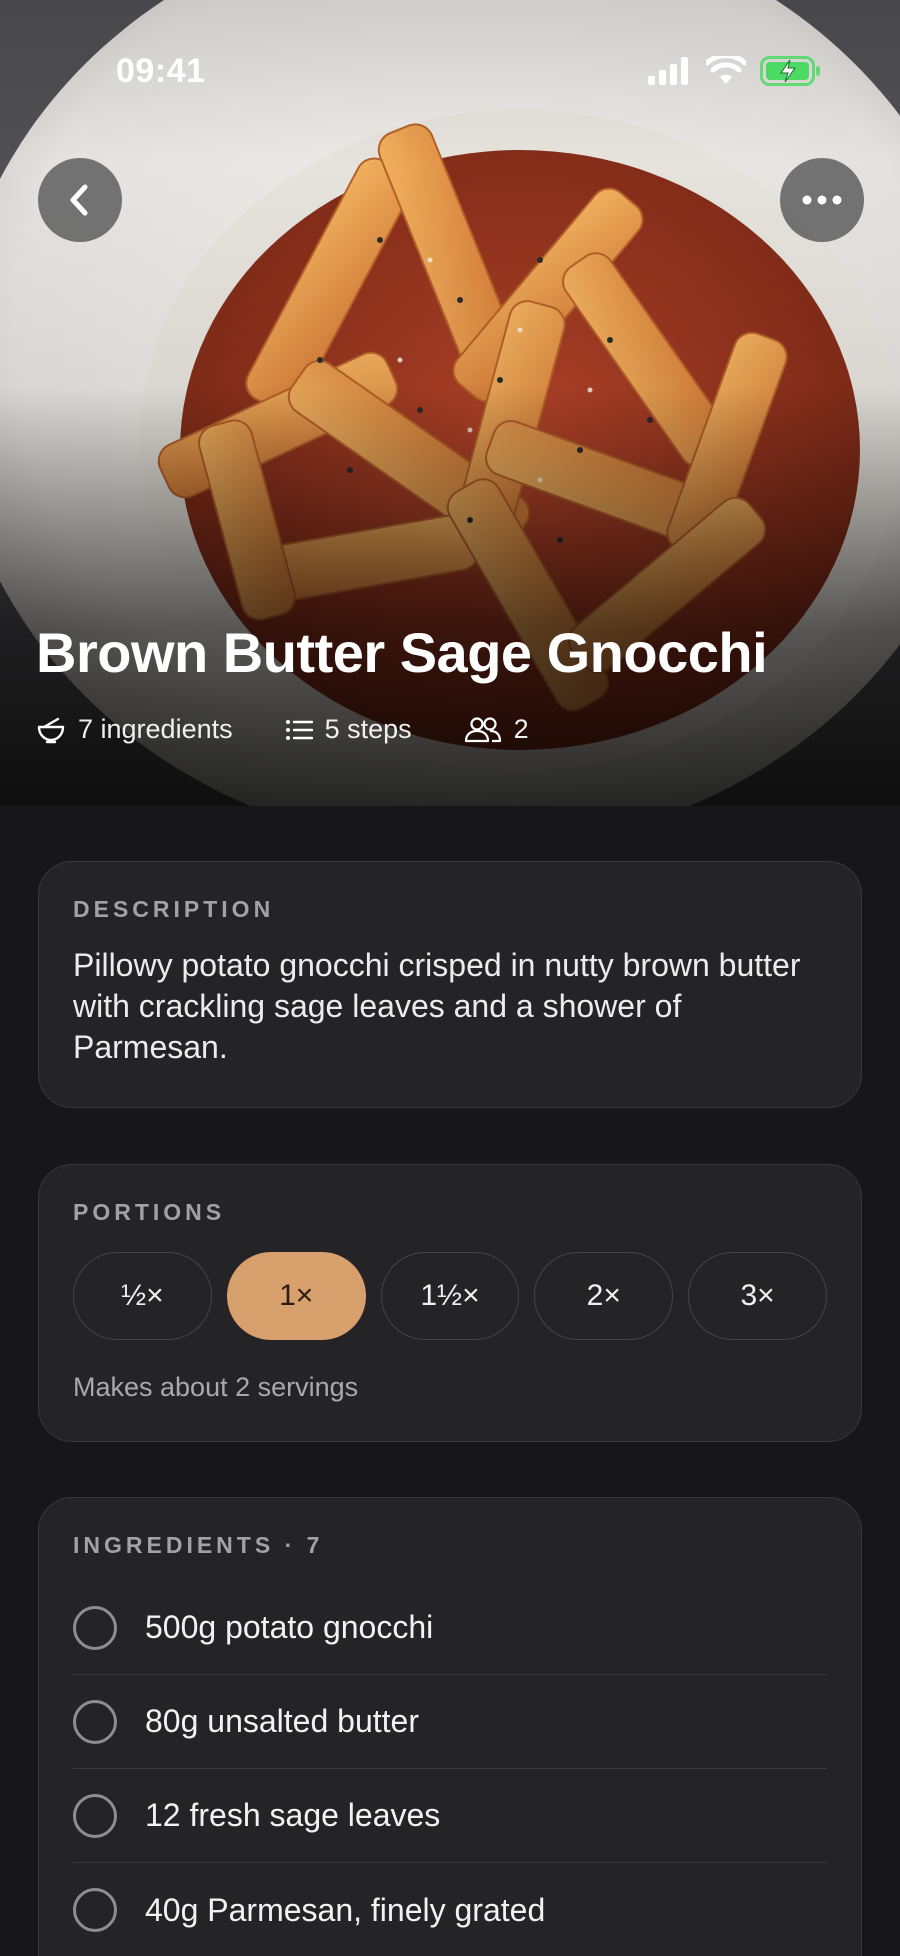 The image size is (900, 1956). What do you see at coordinates (450, 1628) in the screenshot?
I see `ingredient-item: 500g potato gnocchi` at bounding box center [450, 1628].